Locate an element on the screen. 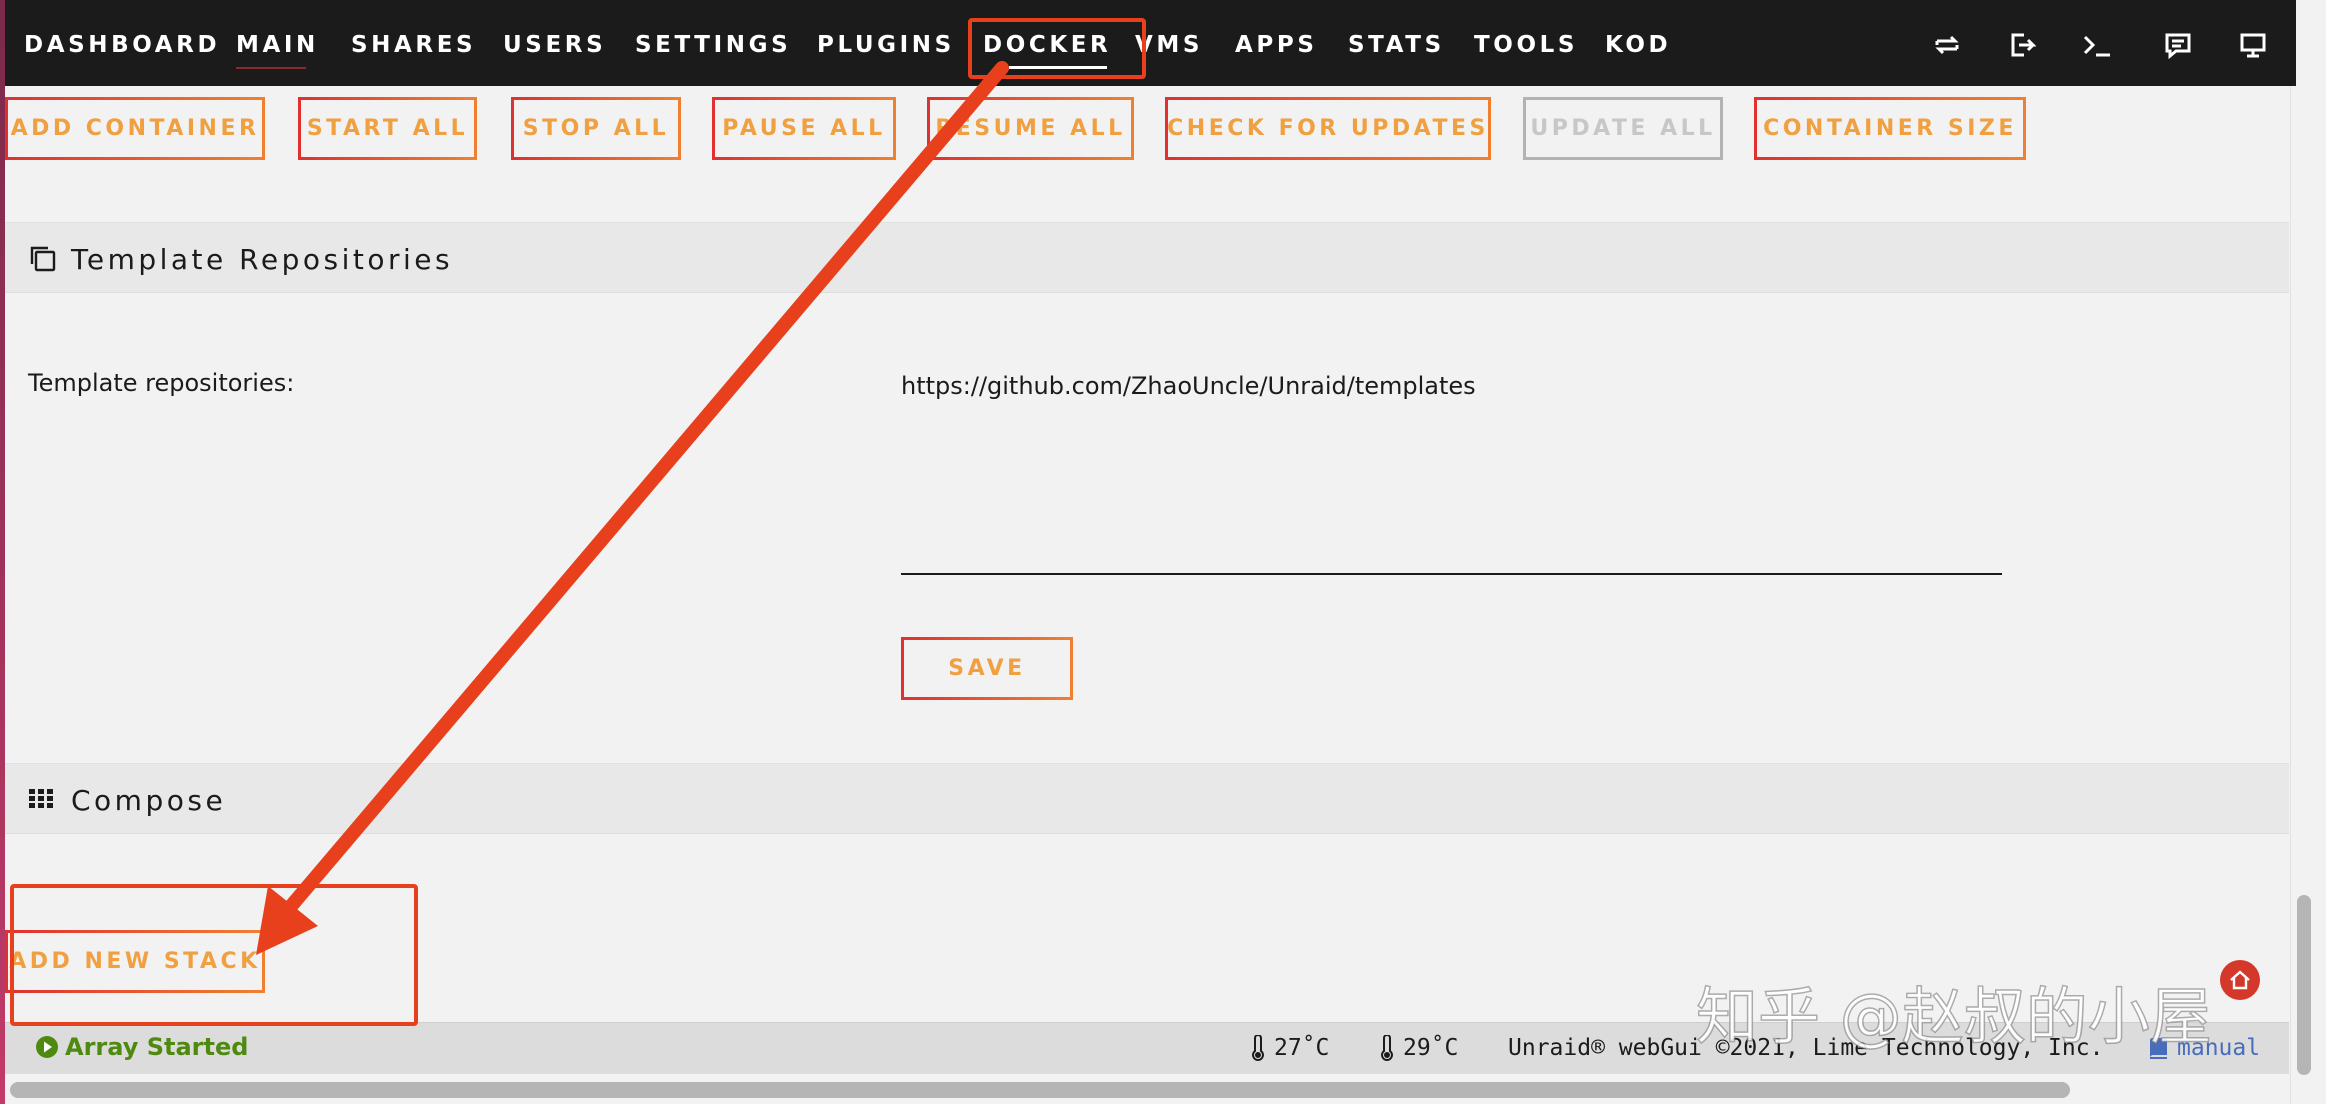 The image size is (2326, 1104). array-status: Array Started is located at coordinates (141, 1047).